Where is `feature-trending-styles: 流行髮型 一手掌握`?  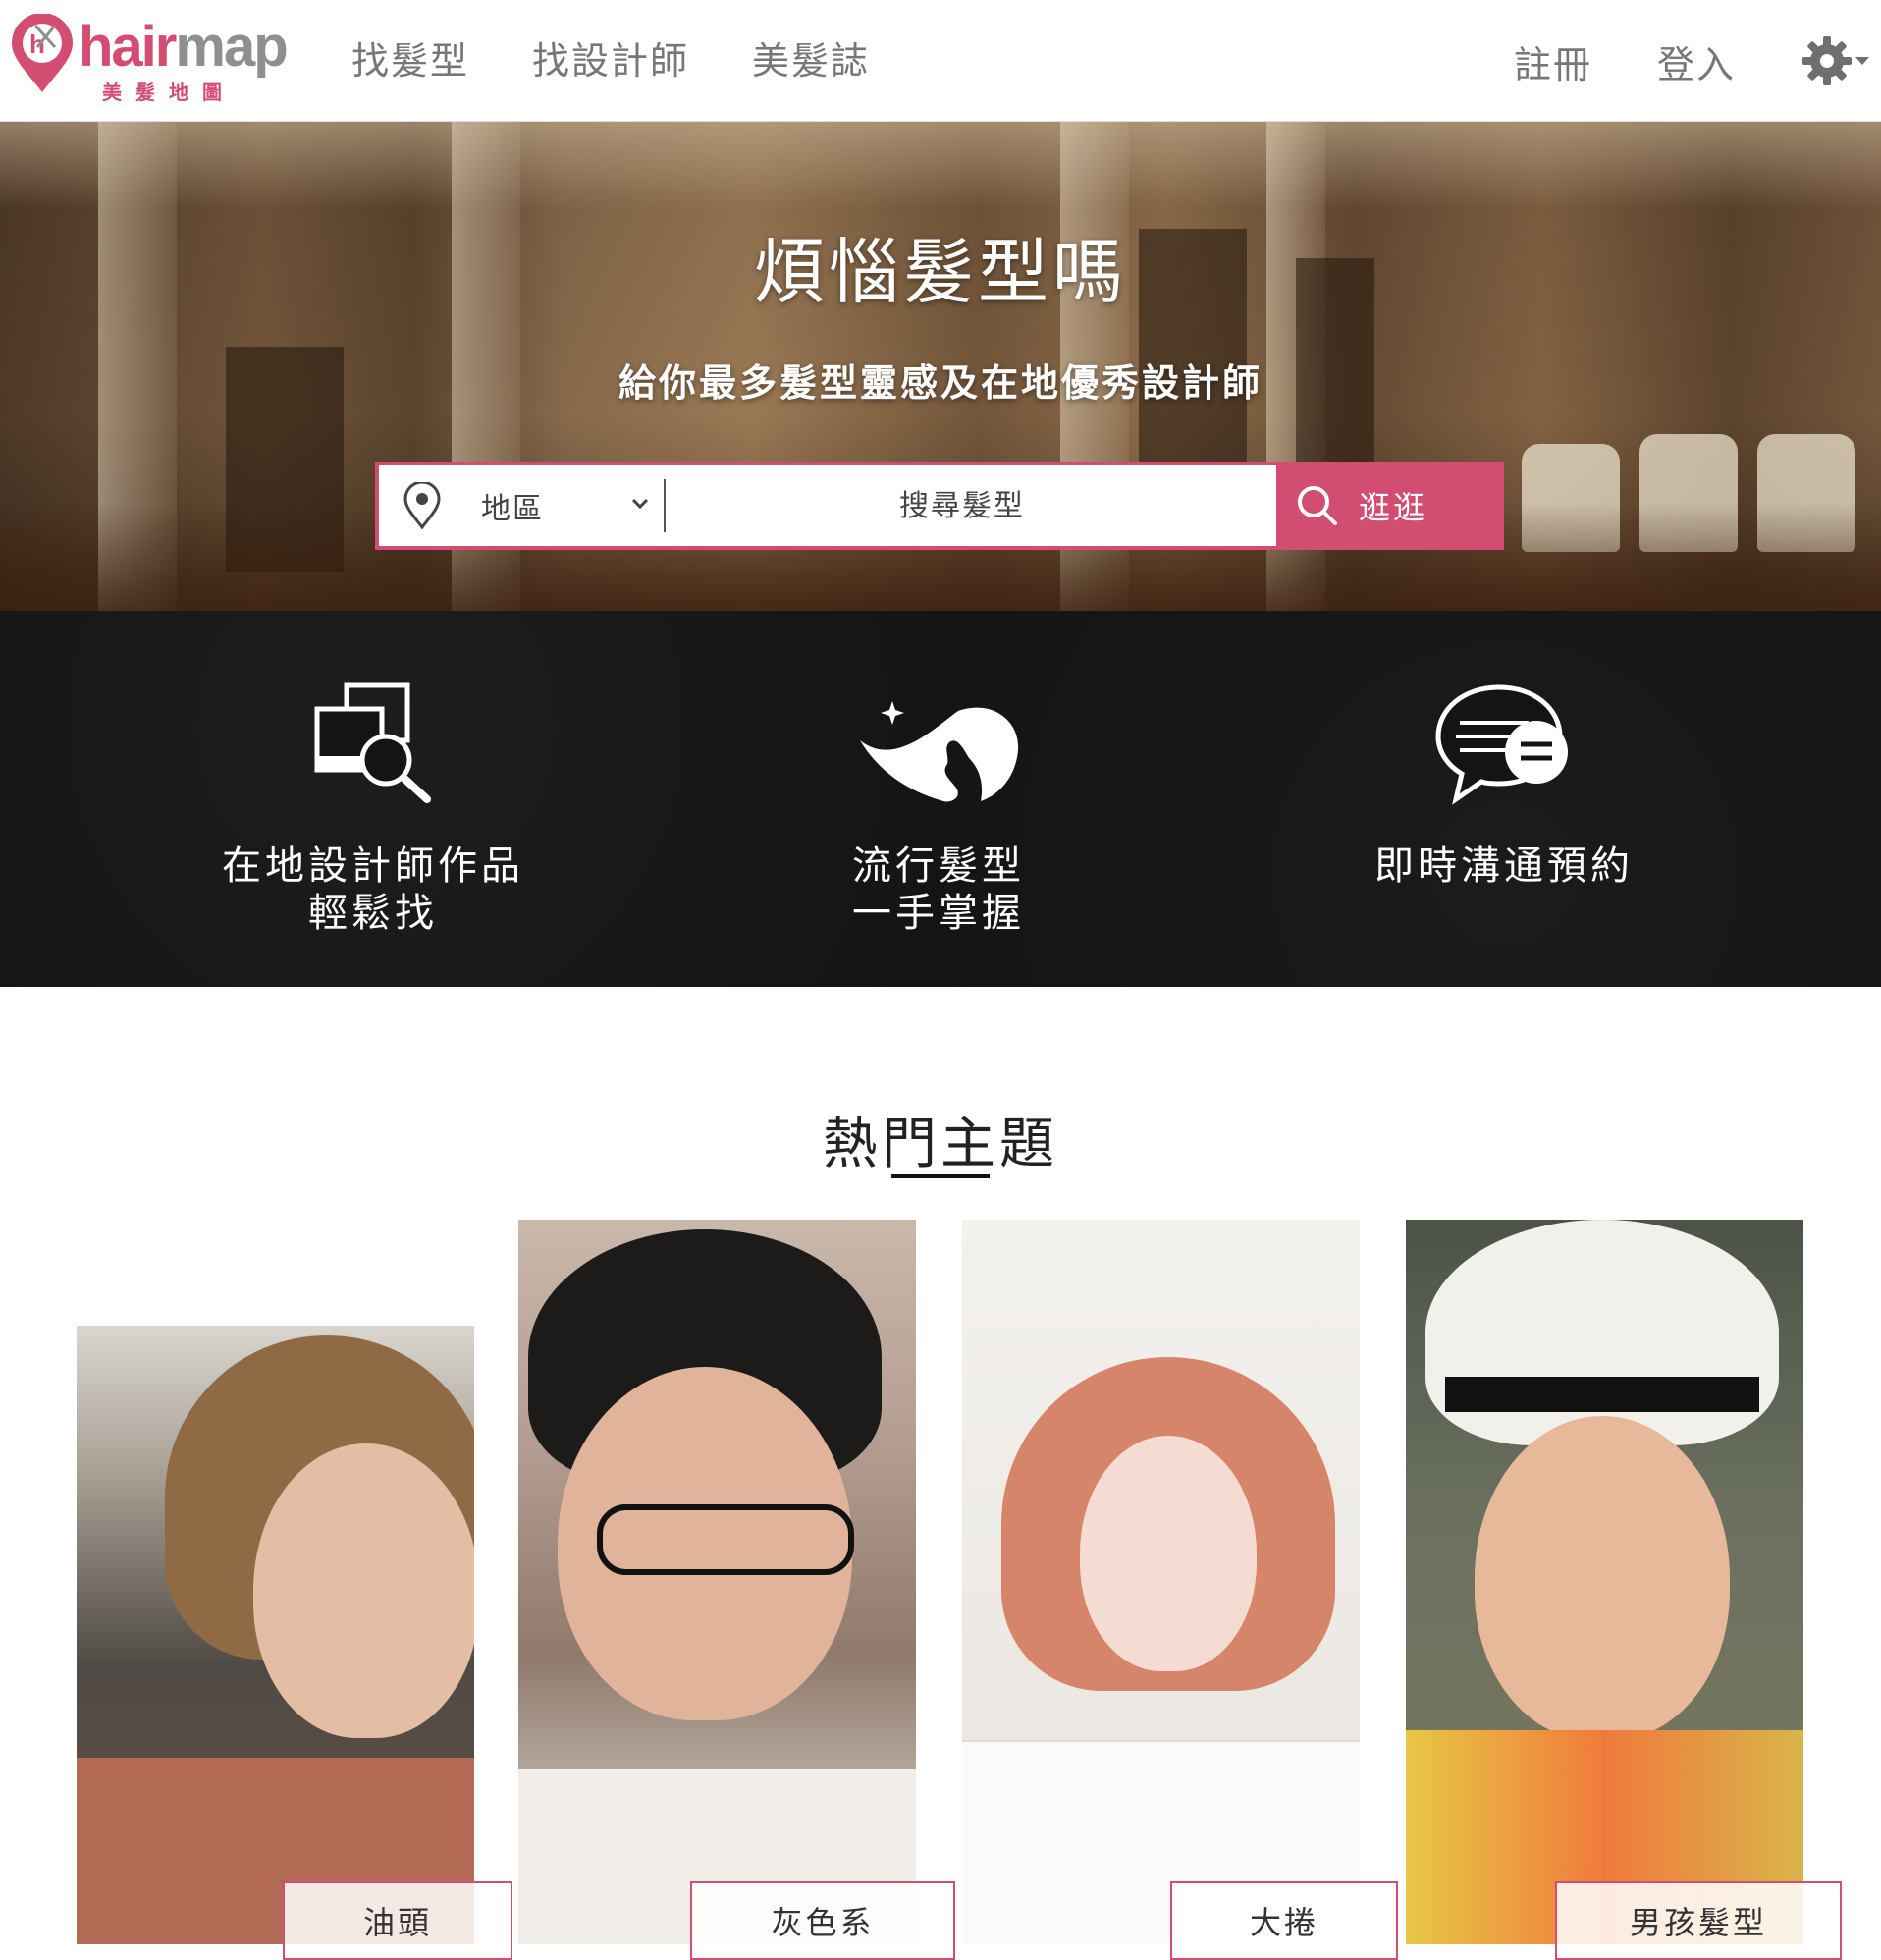 feature-trending-styles: 流行髮型 一手掌握 is located at coordinates (939, 808).